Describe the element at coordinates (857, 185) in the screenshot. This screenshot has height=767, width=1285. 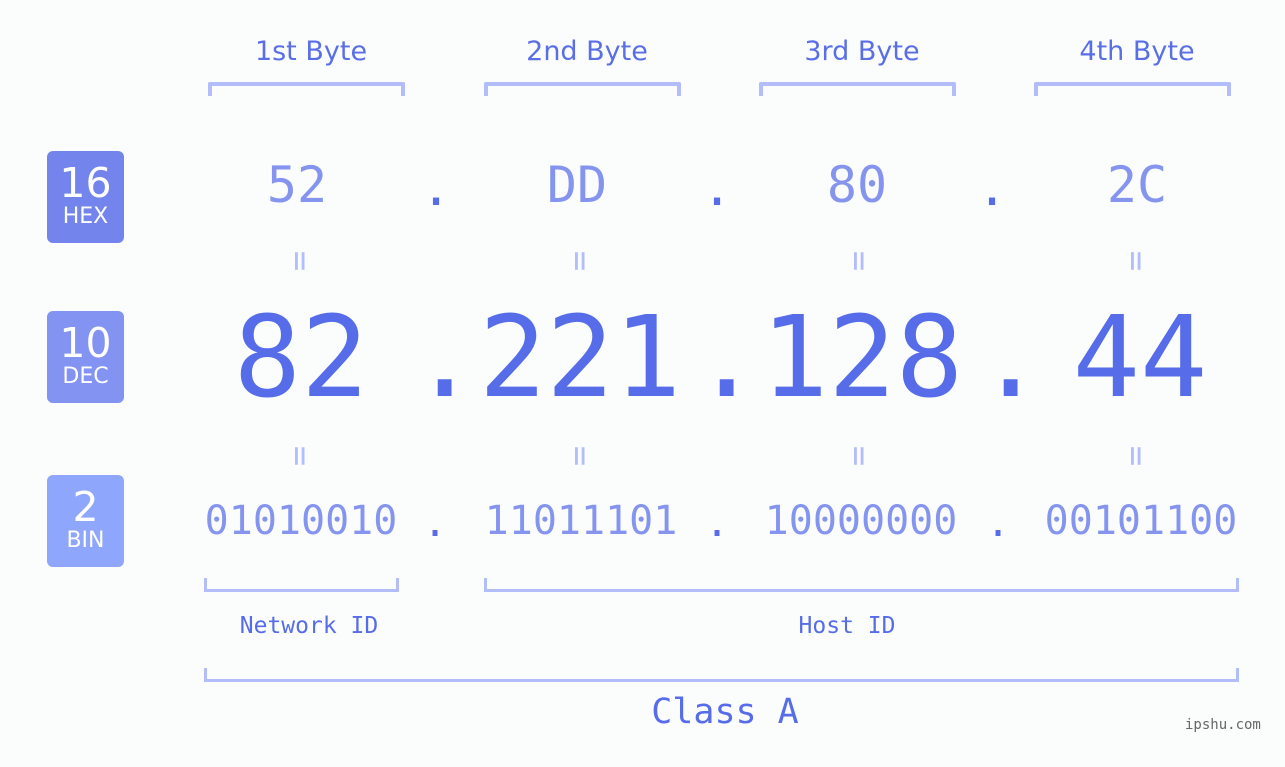
I see `hex-value-3: 80` at that location.